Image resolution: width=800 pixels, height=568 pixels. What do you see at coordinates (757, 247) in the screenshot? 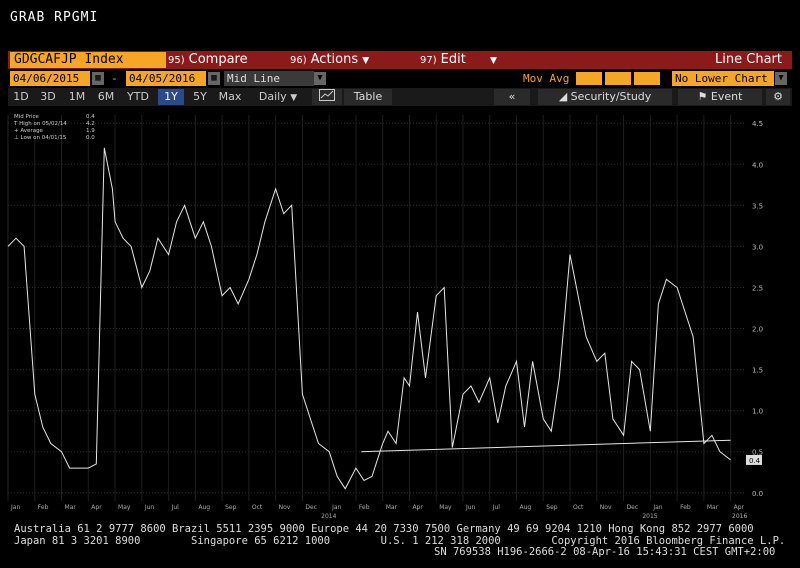
I see `y-tick-label: 3.0` at bounding box center [757, 247].